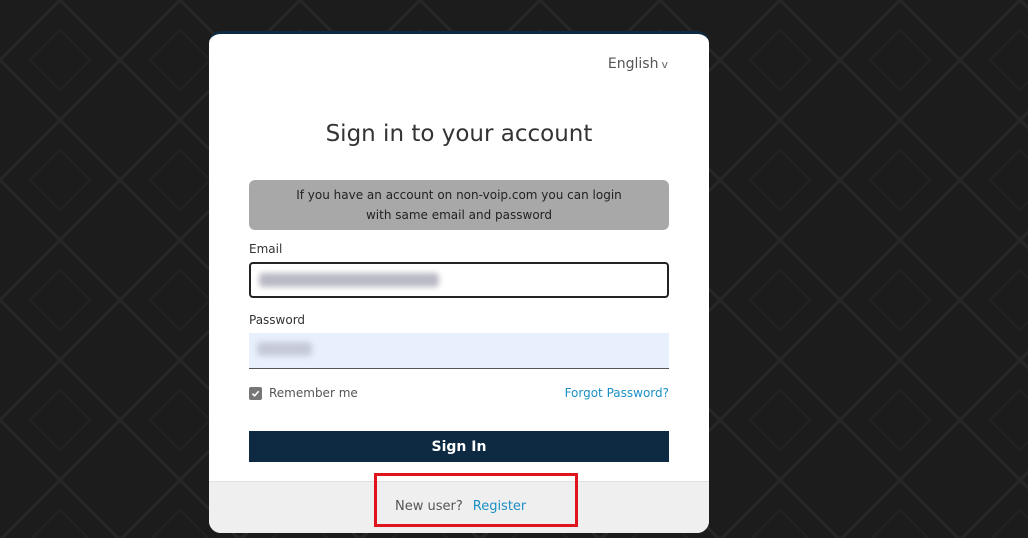  Describe the element at coordinates (459, 134) in the screenshot. I see `page-title: Sign in to your account` at that location.